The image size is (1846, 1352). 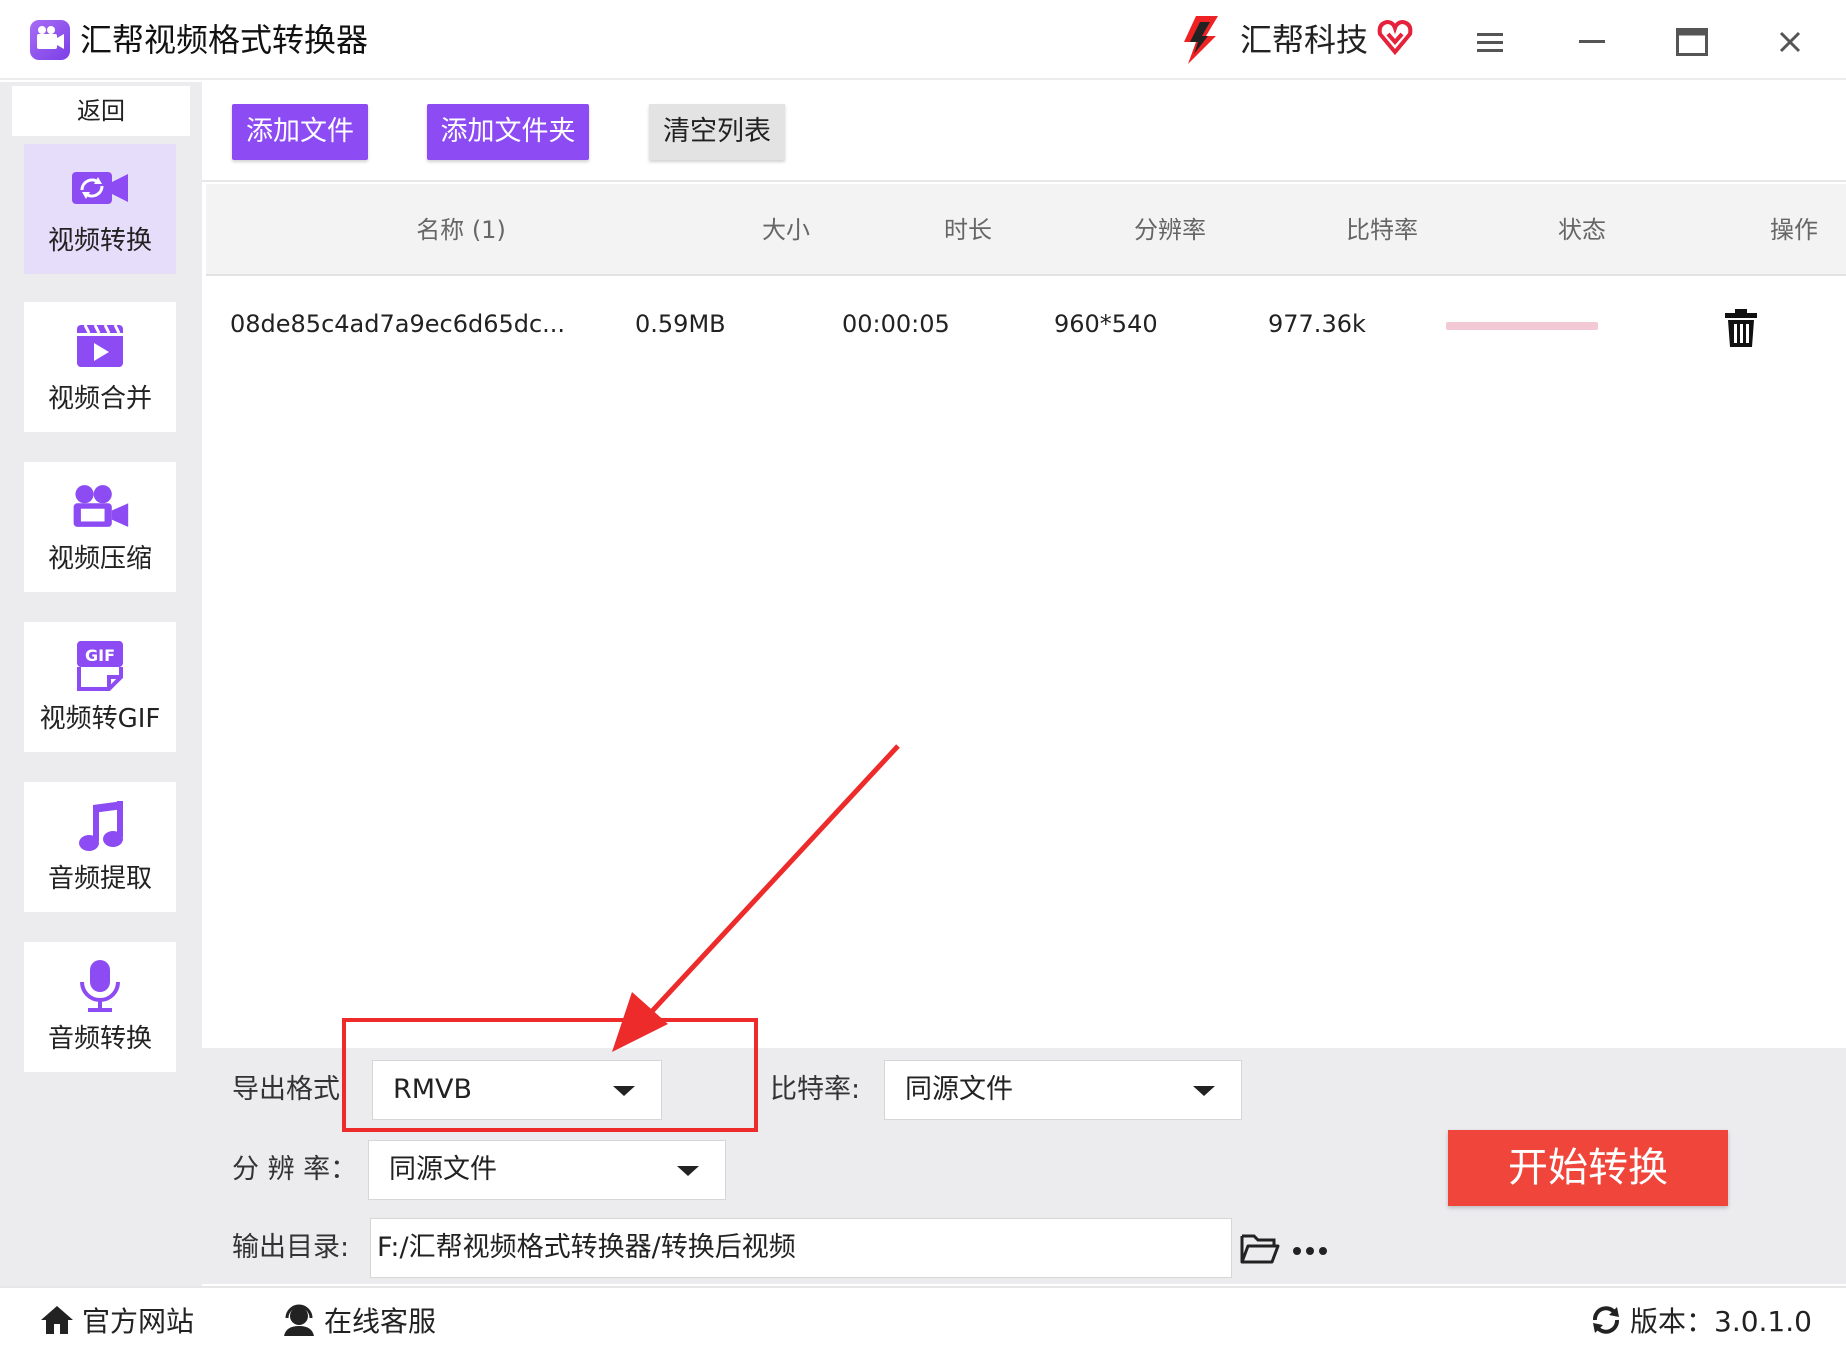 What do you see at coordinates (57, 1320) in the screenshot?
I see `home-icon` at bounding box center [57, 1320].